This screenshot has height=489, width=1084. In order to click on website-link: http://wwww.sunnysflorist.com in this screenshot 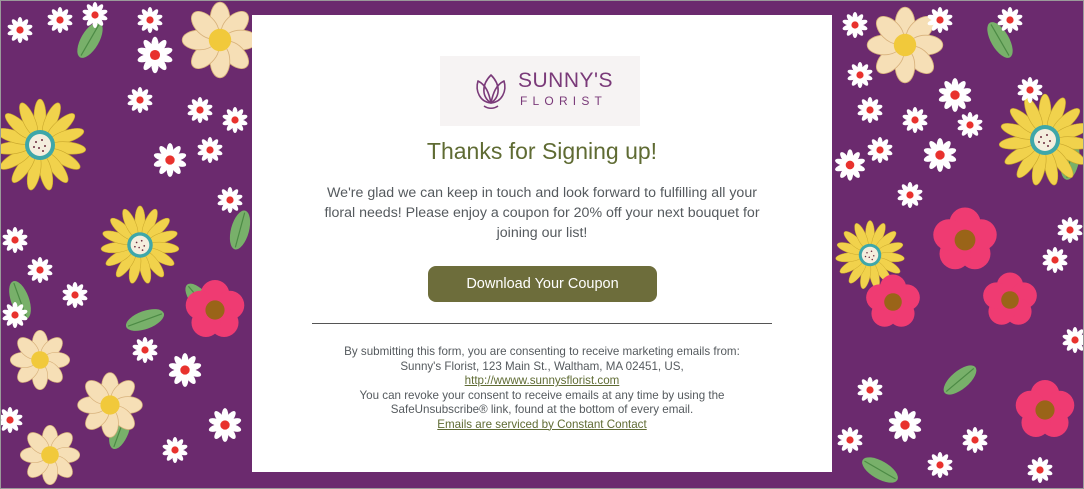, I will do `click(542, 380)`.